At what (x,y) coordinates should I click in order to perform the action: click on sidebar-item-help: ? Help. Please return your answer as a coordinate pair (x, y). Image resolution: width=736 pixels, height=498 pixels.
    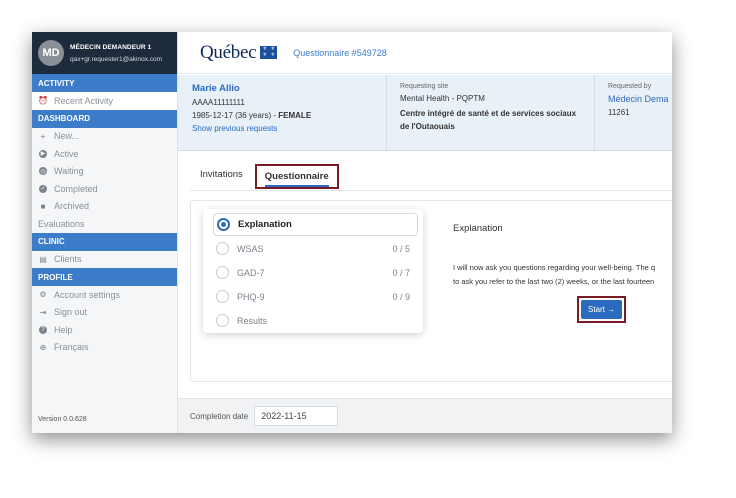
    Looking at the image, I should click on (104, 330).